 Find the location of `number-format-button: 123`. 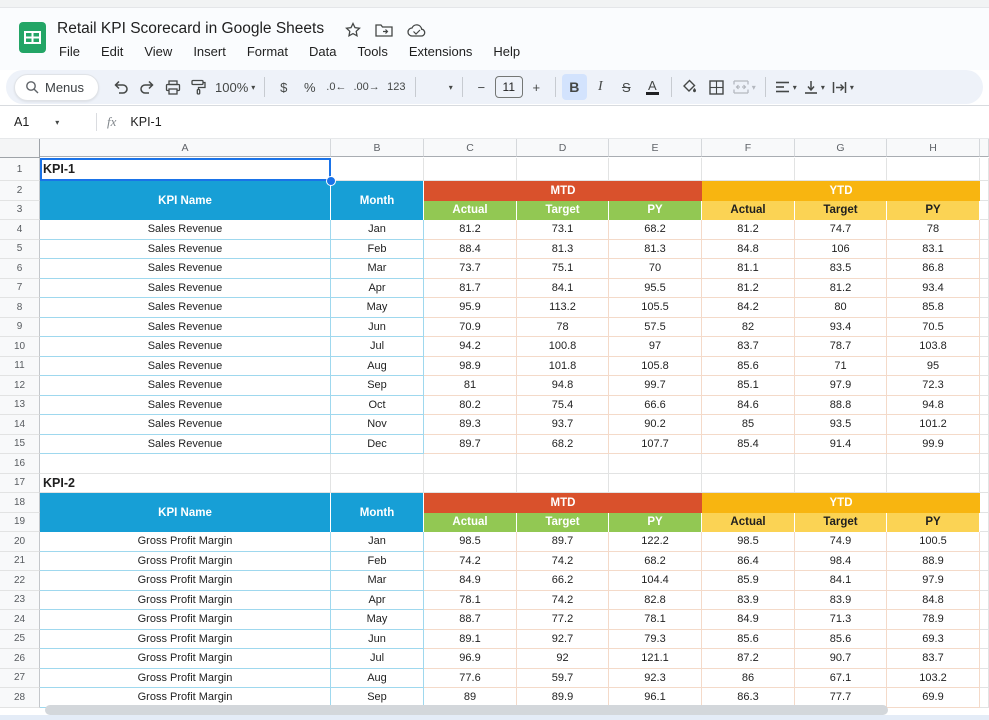

number-format-button: 123 is located at coordinates (396, 87).